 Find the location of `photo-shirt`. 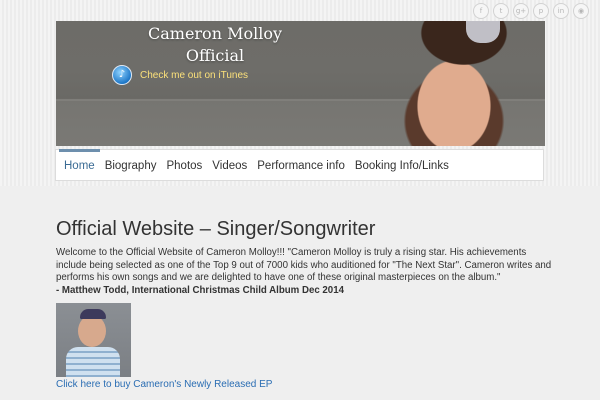

photo-shirt is located at coordinates (93, 362).